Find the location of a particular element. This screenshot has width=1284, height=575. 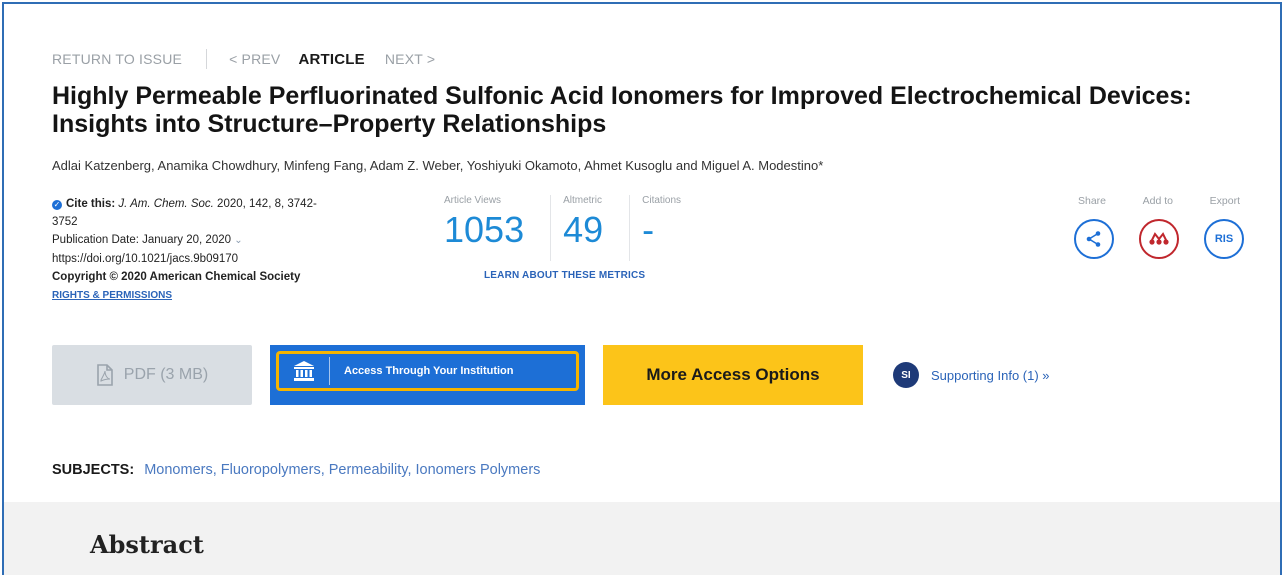

mendeley-icon is located at coordinates (1159, 238).